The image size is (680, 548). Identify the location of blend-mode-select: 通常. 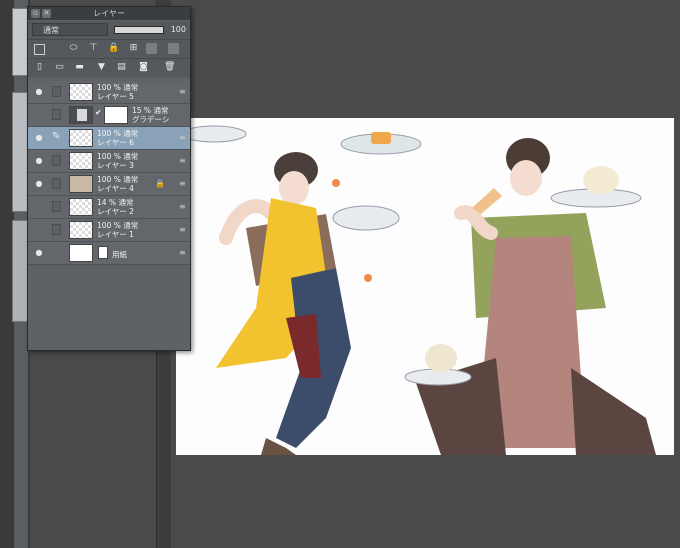
(70, 29).